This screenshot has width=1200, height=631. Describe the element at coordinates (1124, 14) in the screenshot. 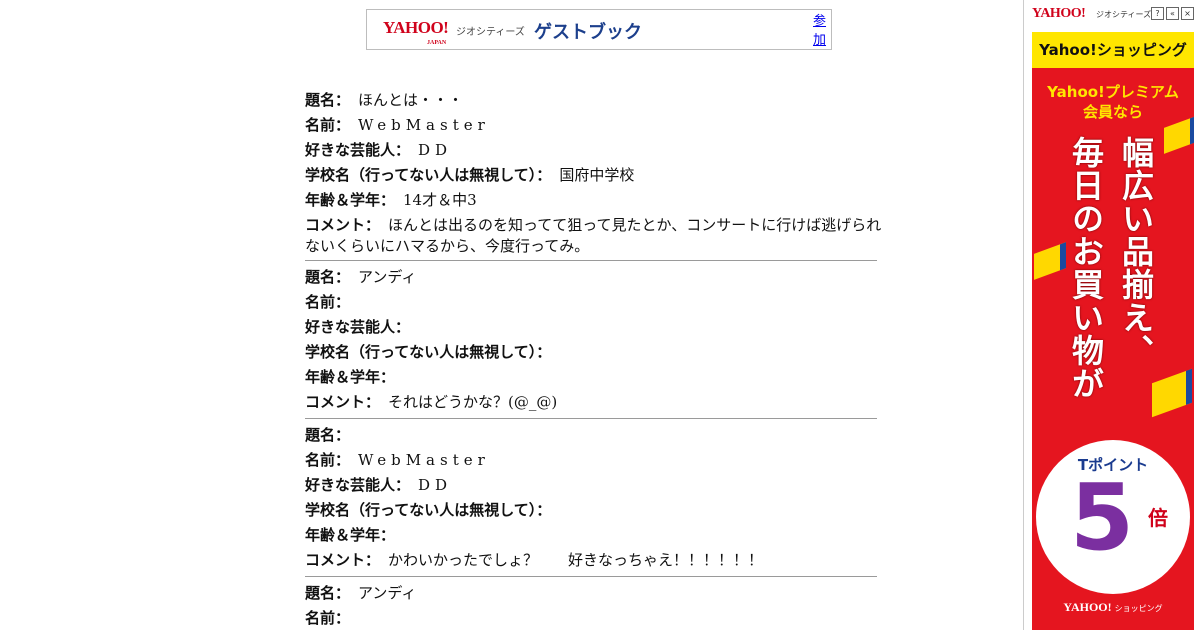

I see `ad-geocities-label: ジオシティーズ` at that location.